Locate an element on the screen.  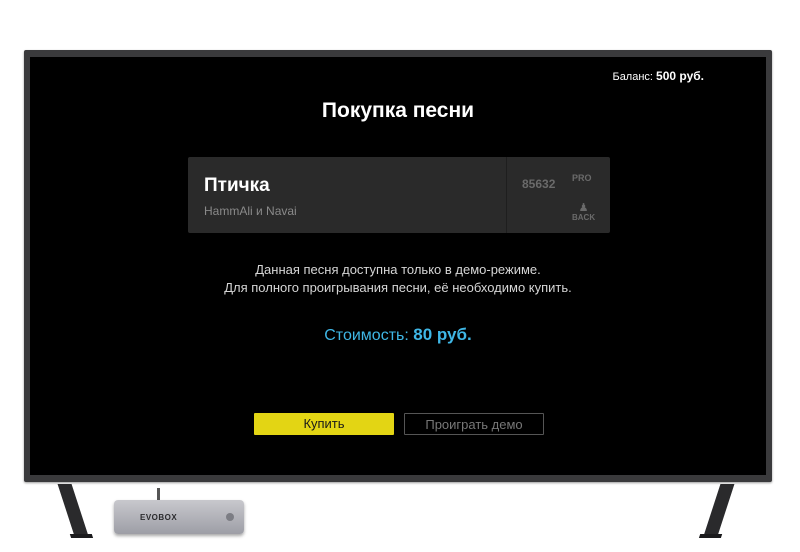
balance-value: 500 руб. is located at coordinates (680, 76).